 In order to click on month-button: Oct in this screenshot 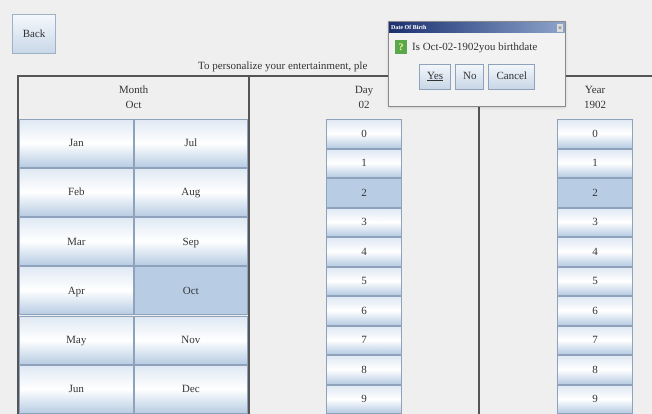, I will do `click(191, 291)`.